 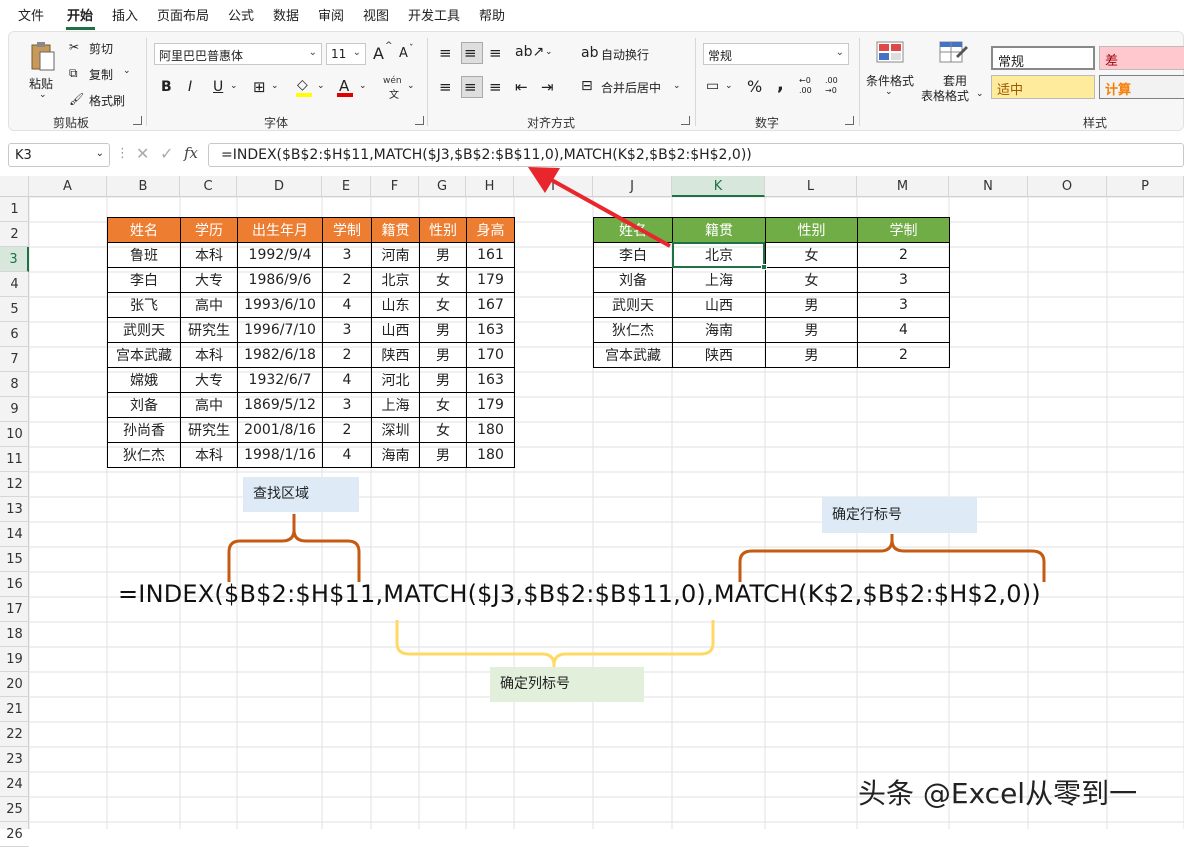 I want to click on lookup-range-brace, so click(x=294, y=548).